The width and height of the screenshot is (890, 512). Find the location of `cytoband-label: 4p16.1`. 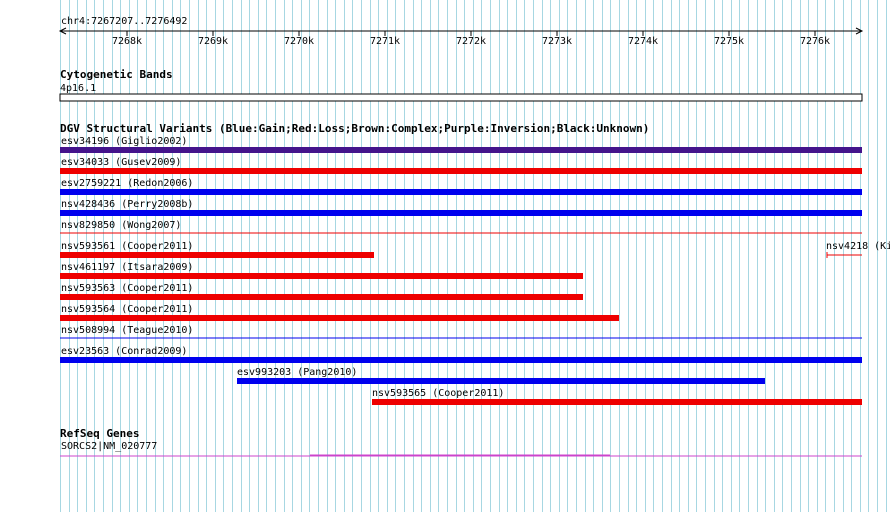

cytoband-label: 4p16.1 is located at coordinates (78, 88).